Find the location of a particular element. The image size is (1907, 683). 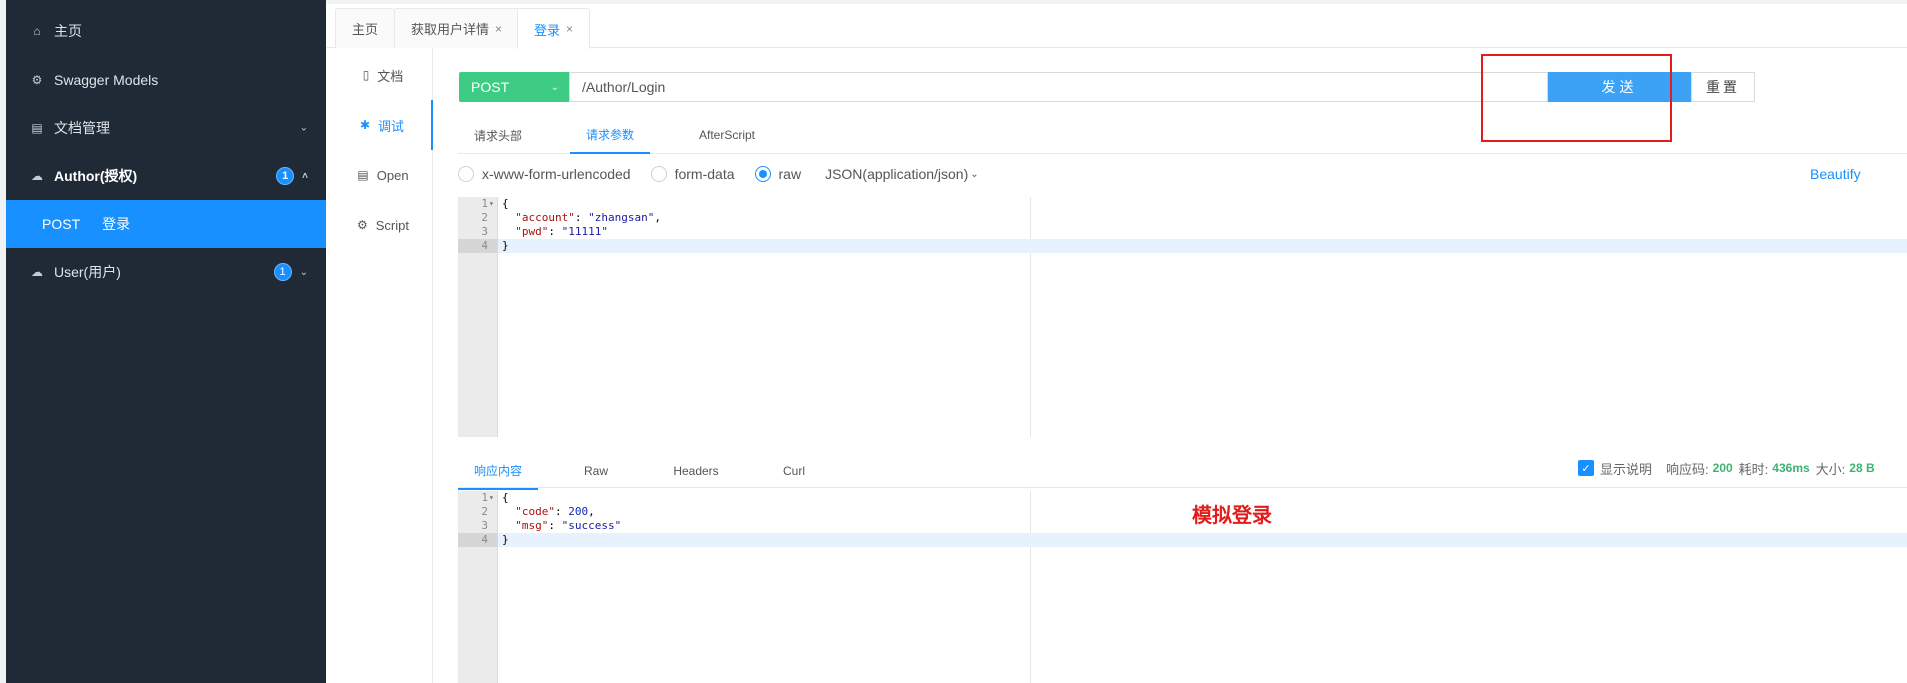

url-input: /Author/Login is located at coordinates (1058, 87).